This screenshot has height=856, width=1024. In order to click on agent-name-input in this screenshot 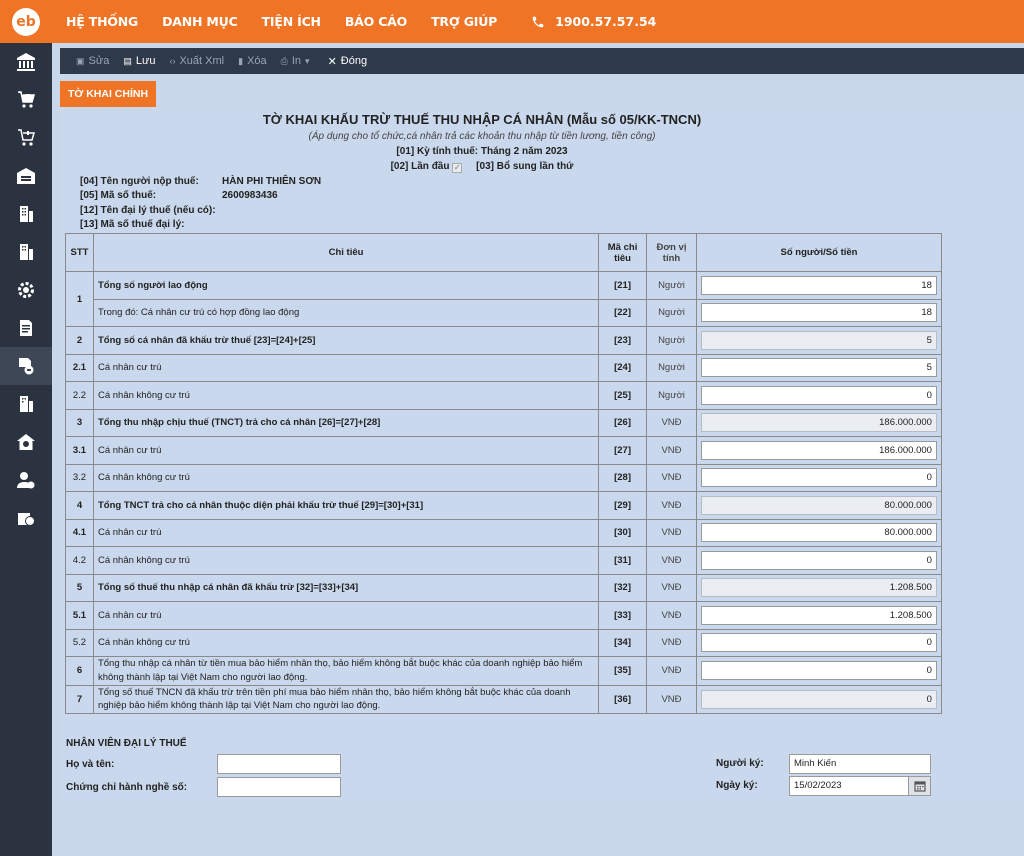, I will do `click(279, 764)`.